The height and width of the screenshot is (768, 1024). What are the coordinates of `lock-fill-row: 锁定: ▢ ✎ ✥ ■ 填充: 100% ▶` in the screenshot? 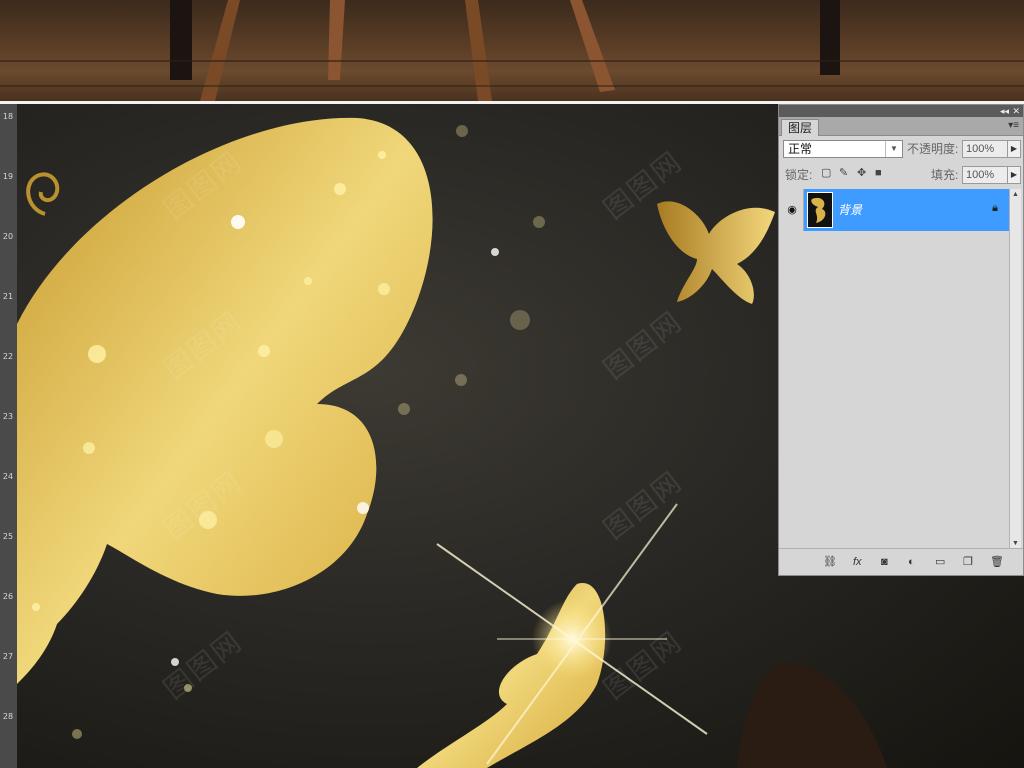 It's located at (901, 175).